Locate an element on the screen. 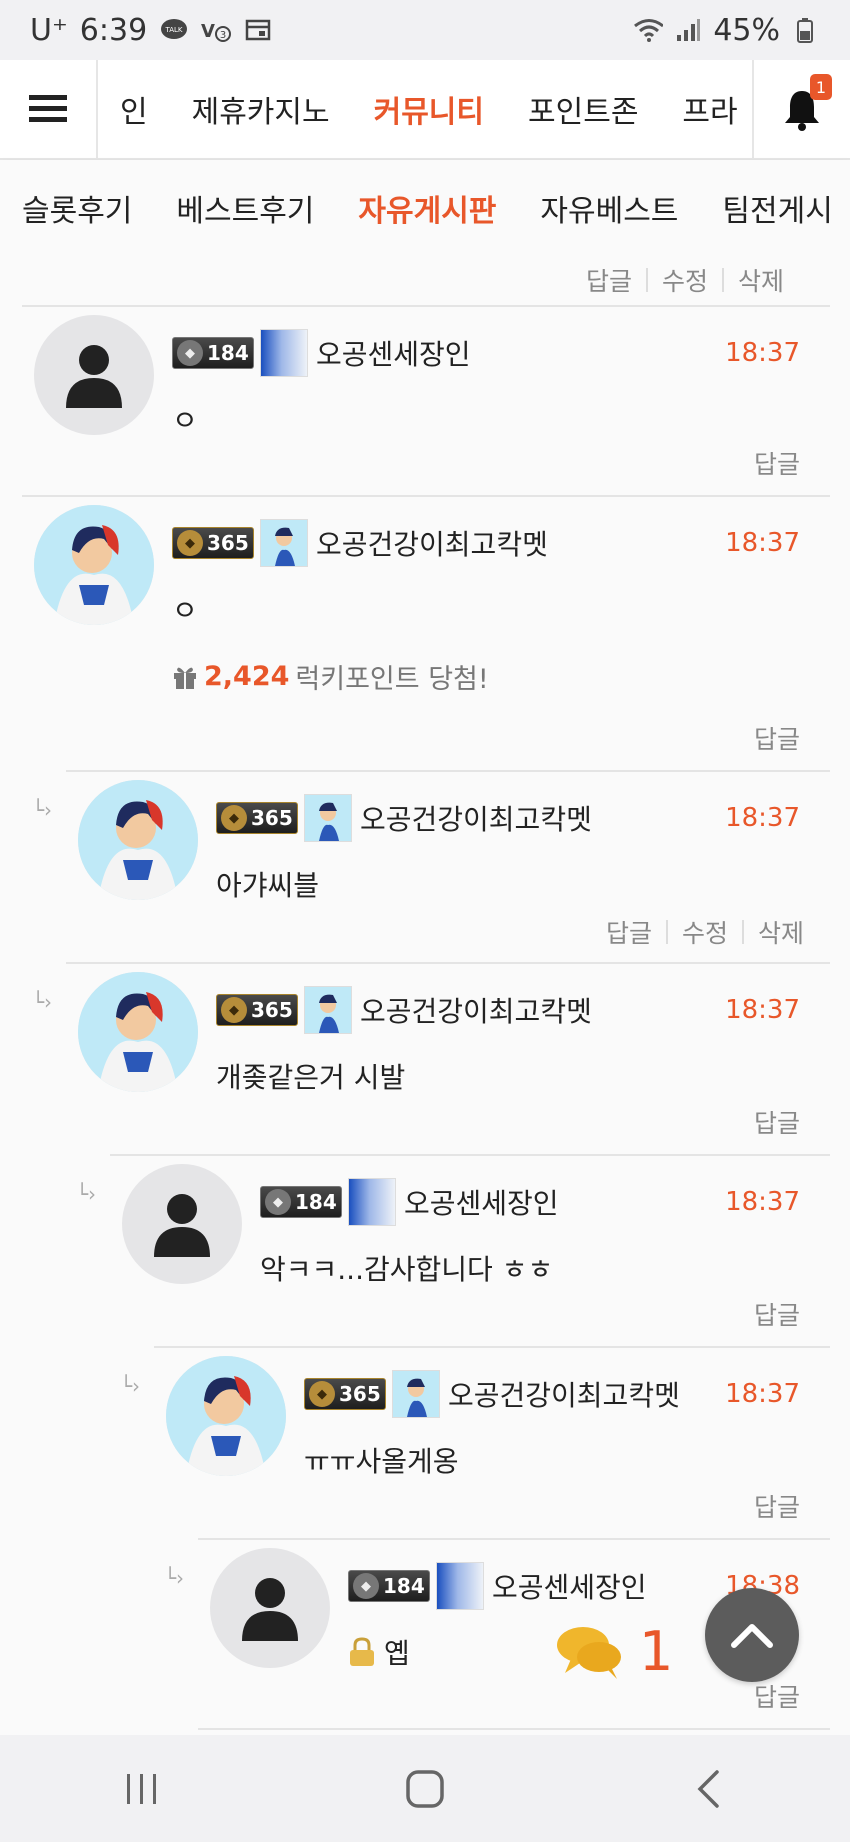 This screenshot has width=850, height=1842. system-nav-bar is located at coordinates (425, 1788).